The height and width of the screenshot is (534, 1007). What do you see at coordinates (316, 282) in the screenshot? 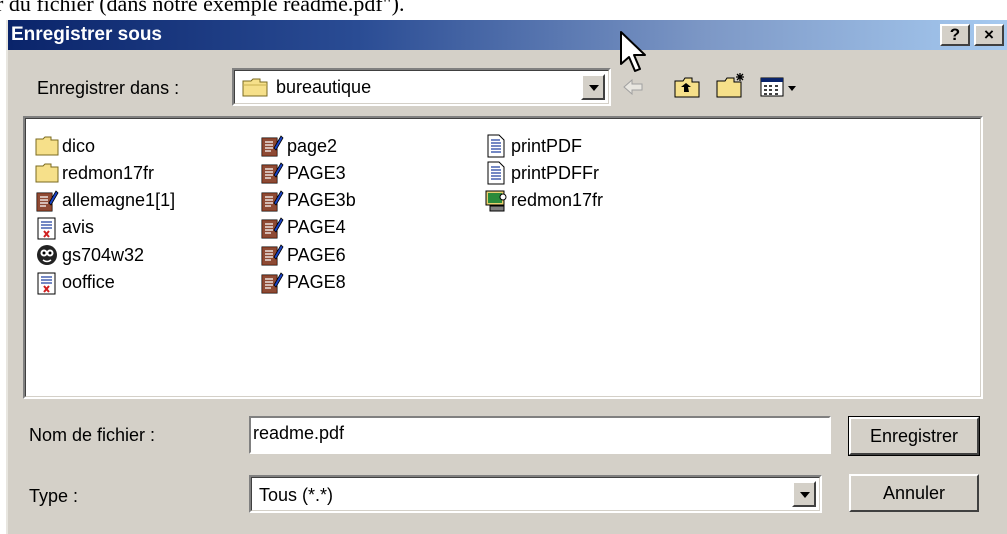
I see `file-name: PAGE8` at bounding box center [316, 282].